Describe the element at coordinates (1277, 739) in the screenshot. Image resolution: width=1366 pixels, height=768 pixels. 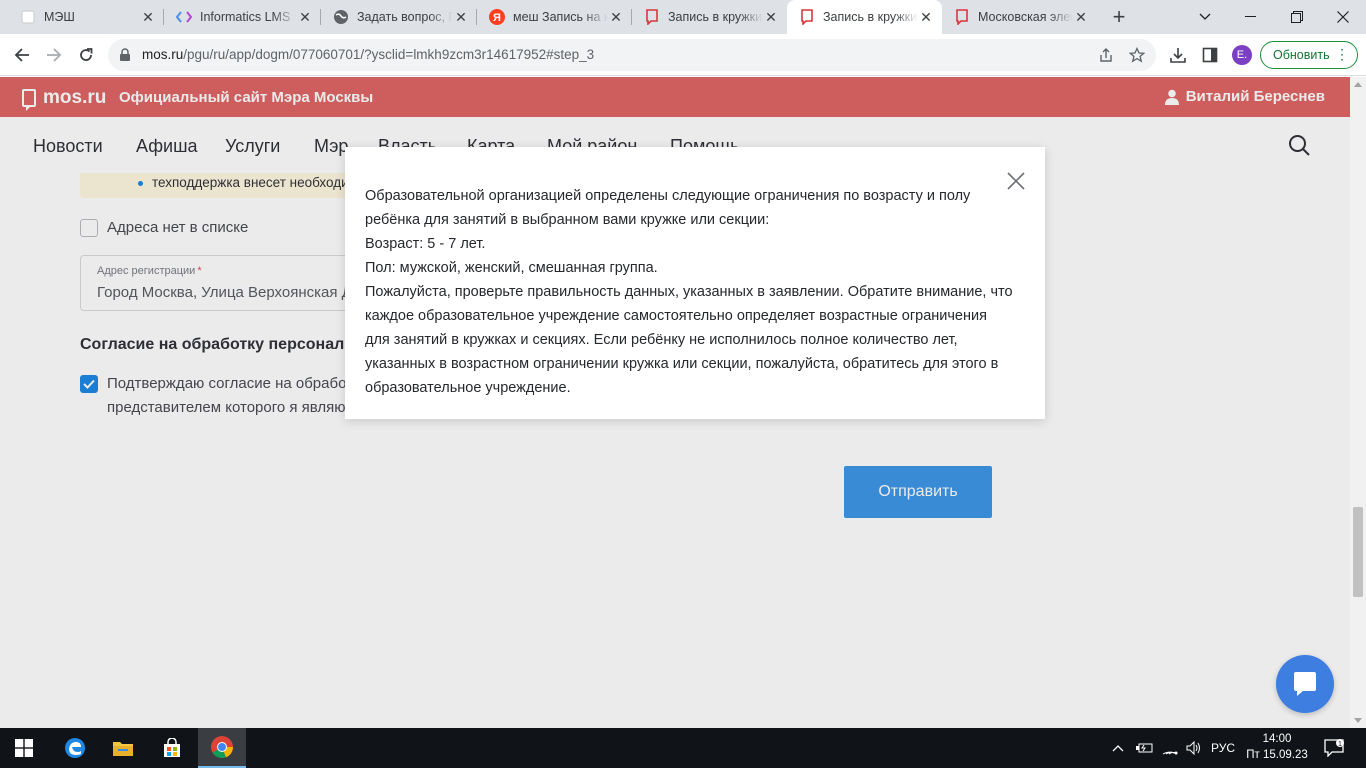
I see `clock-time: 14:00` at that location.